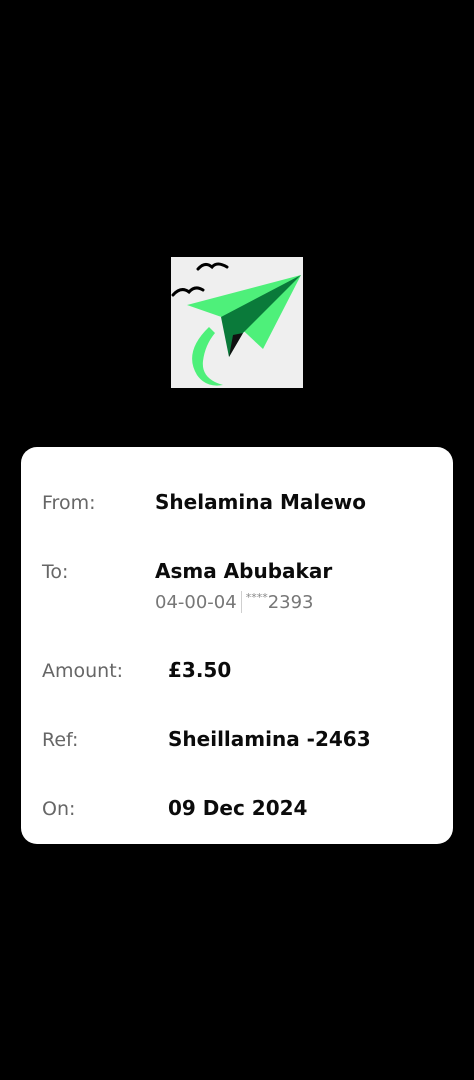  I want to click on account-details: 04-00-04 **** 2393, so click(234, 602).